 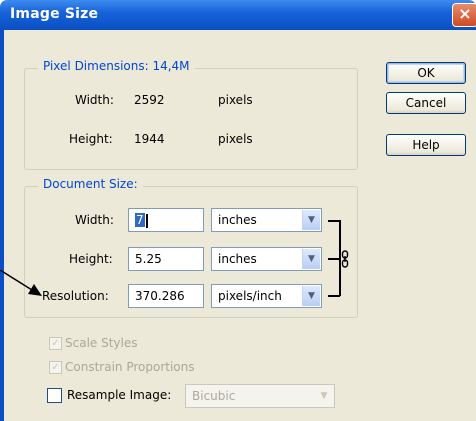 I want to click on resolution-input: 370.286, so click(x=166, y=296).